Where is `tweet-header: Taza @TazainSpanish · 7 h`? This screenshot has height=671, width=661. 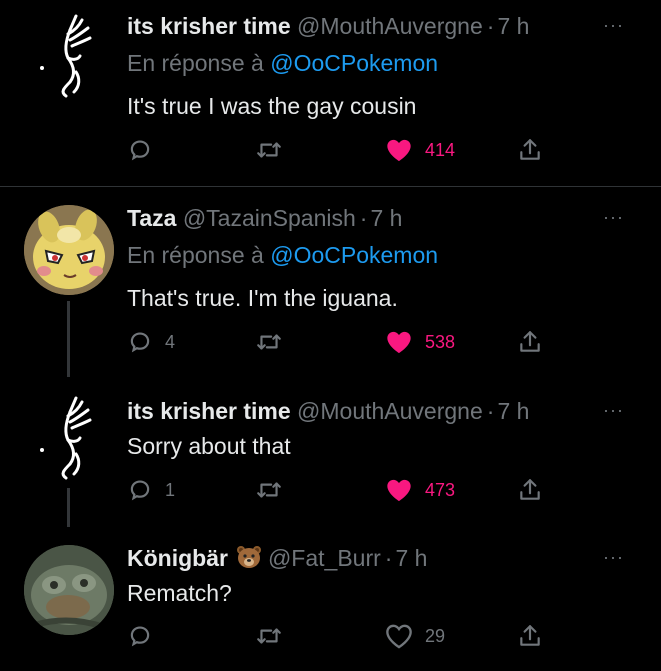
tweet-header: Taza @TazainSpanish · 7 h is located at coordinates (264, 218).